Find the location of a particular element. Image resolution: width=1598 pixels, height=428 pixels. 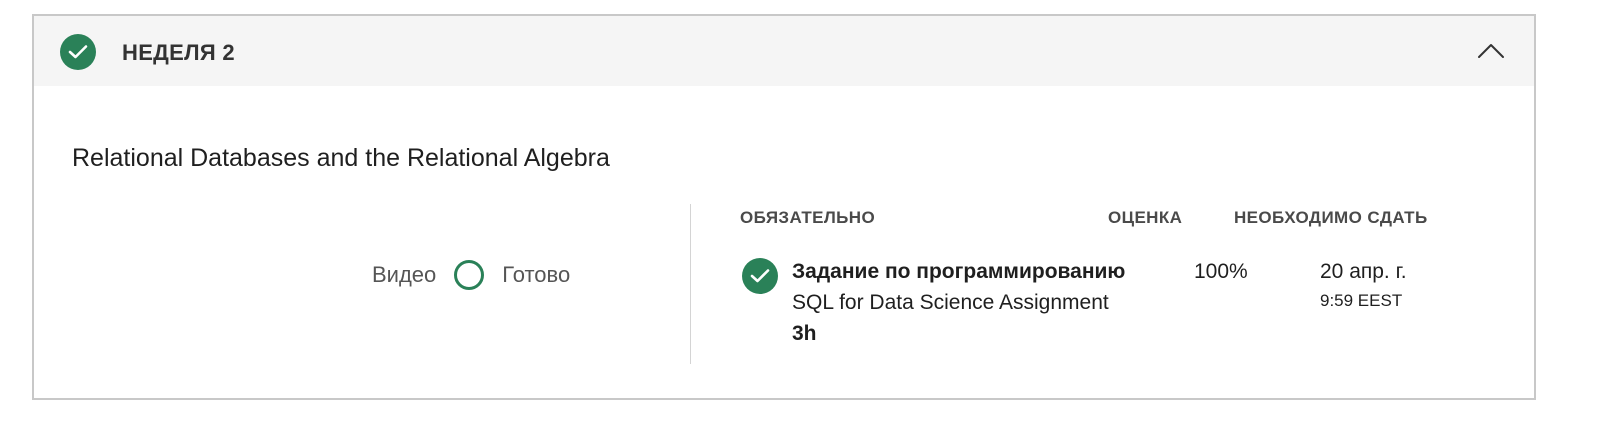

assignment-type: Задание по программированию is located at coordinates (959, 271).